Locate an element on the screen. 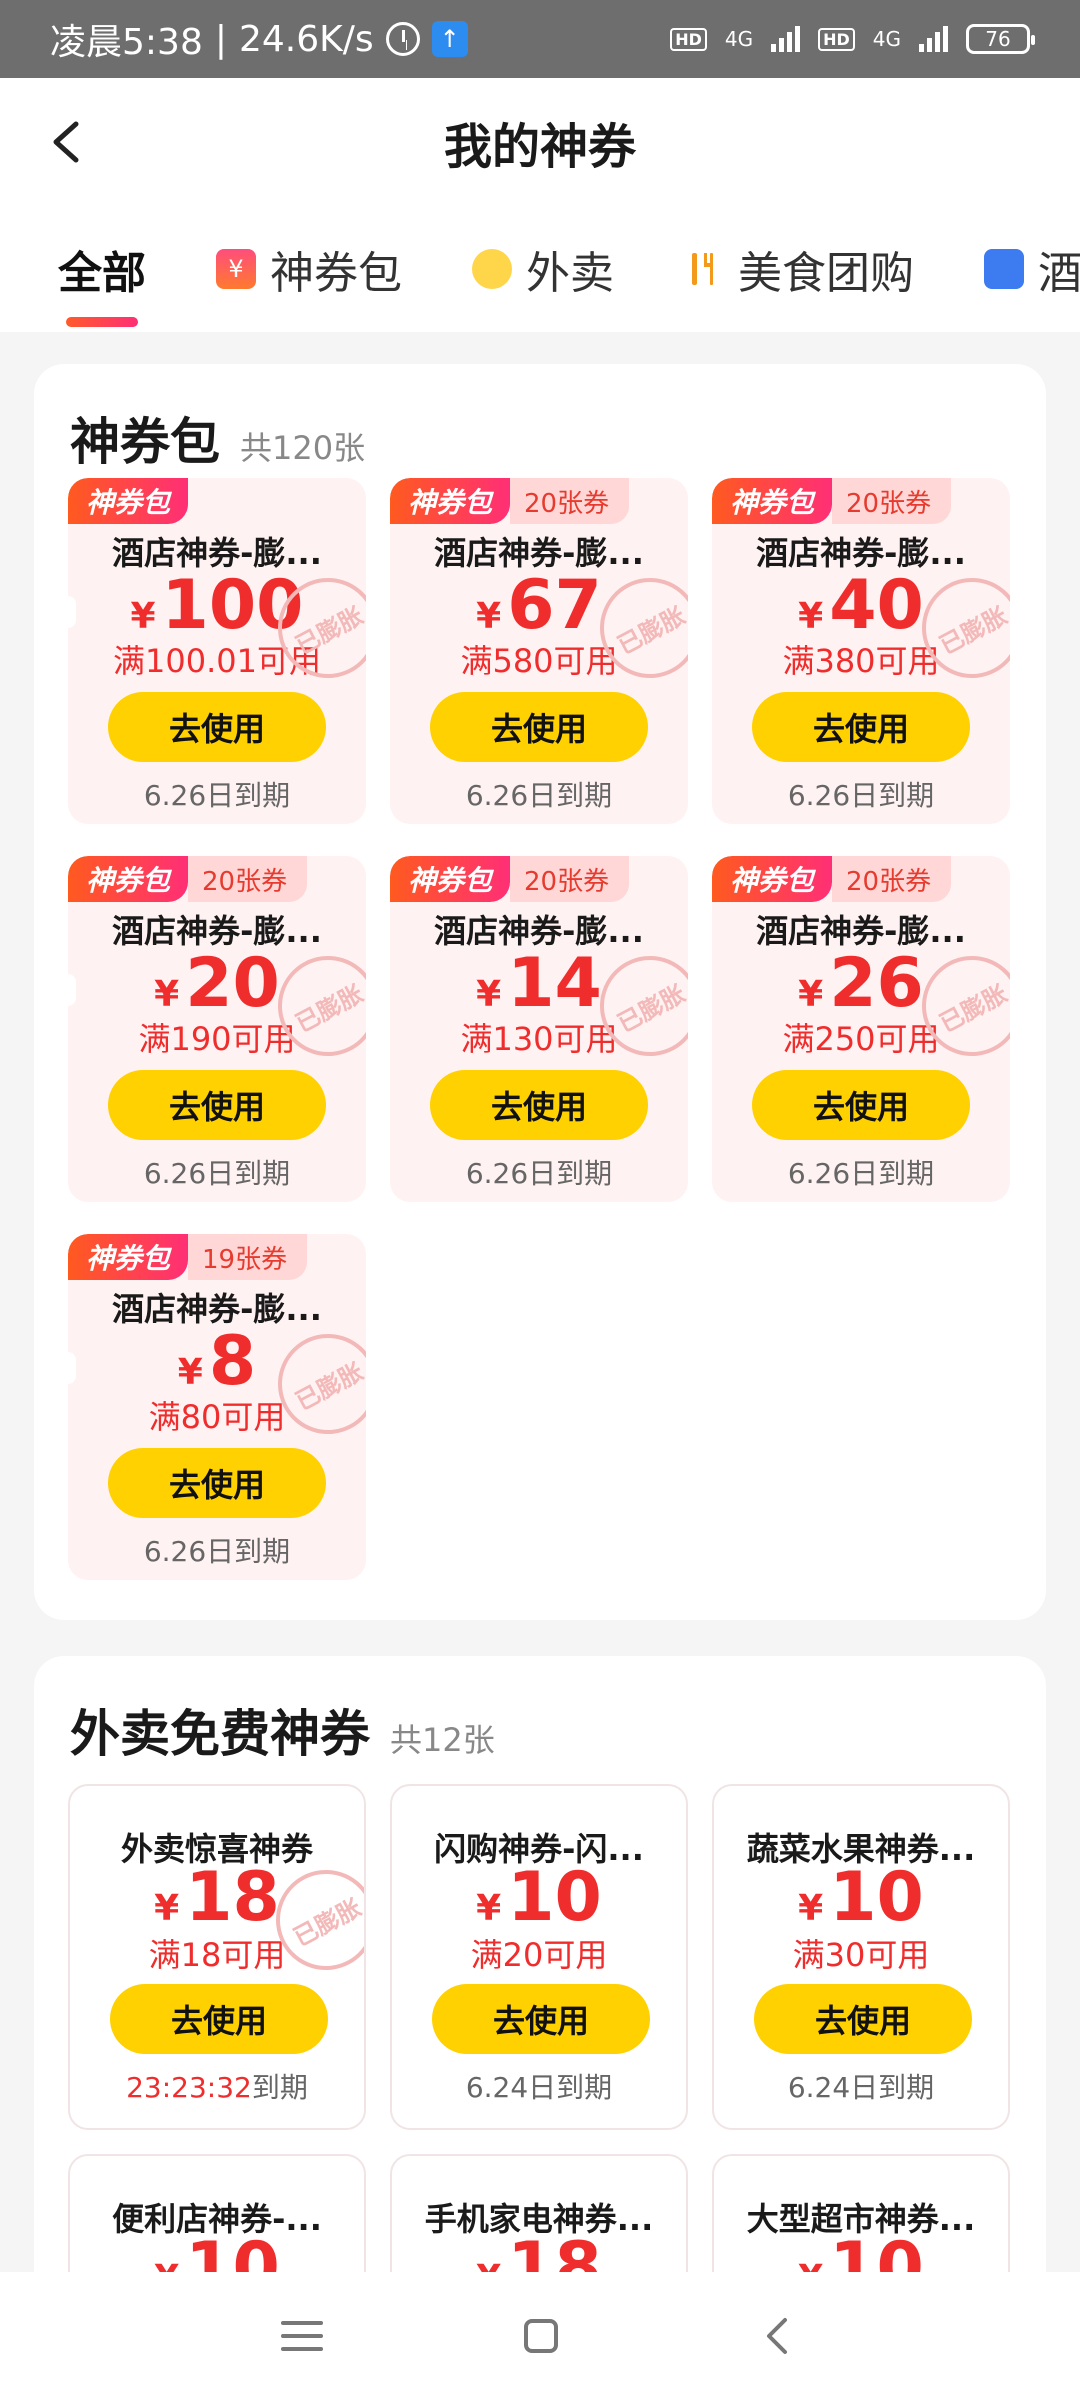  coupon-amount: 67 is located at coordinates (554, 605).